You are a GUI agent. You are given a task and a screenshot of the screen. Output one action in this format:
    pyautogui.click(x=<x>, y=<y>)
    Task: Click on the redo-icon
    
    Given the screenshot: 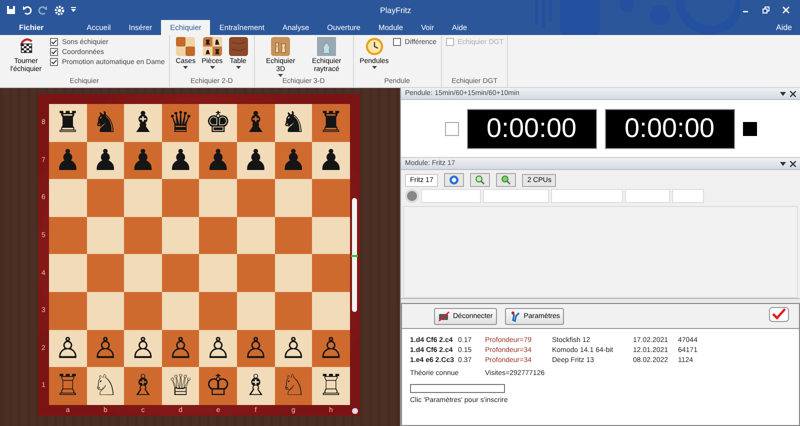 What is the action you would take?
    pyautogui.click(x=43, y=10)
    